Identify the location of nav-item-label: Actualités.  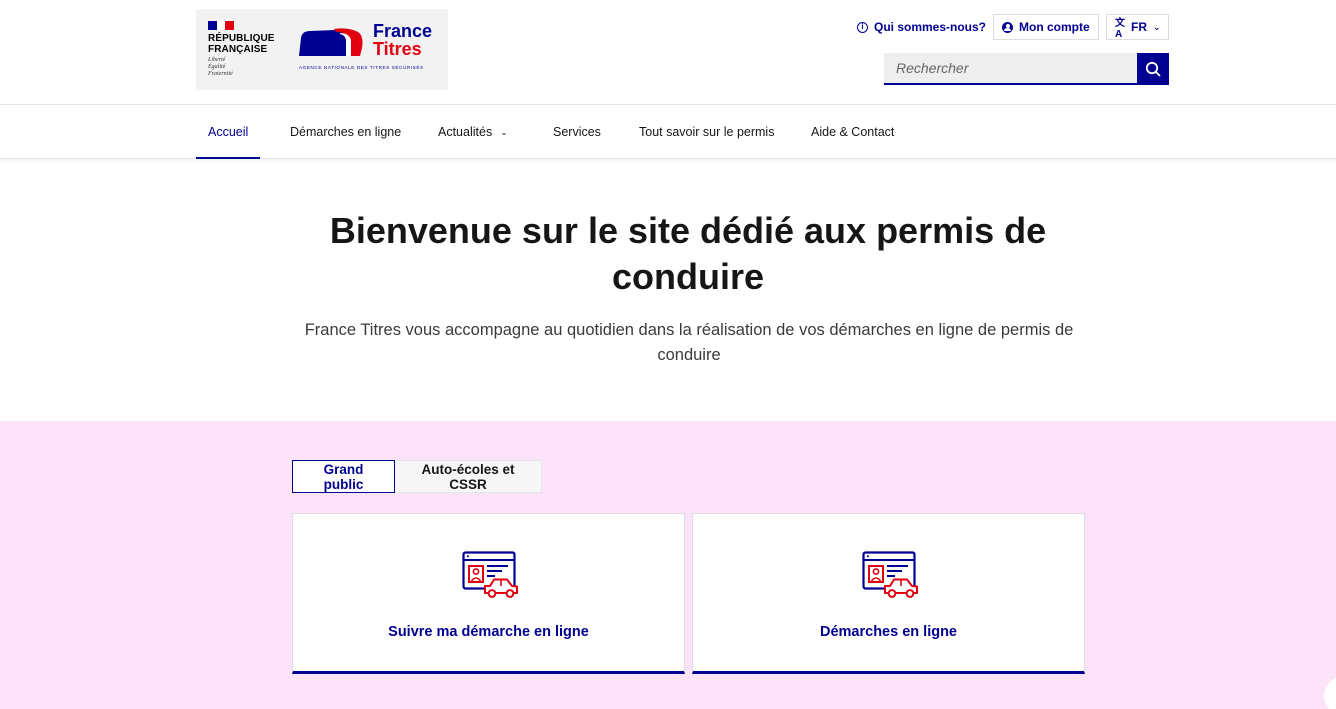
(465, 132).